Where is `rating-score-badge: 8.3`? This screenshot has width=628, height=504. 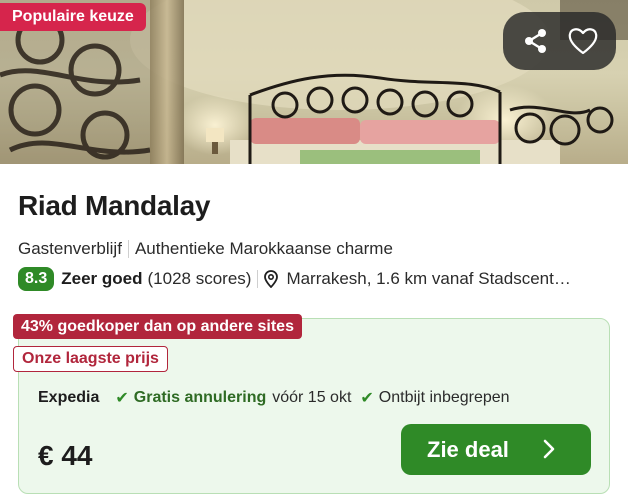
rating-score-badge: 8.3 is located at coordinates (36, 279).